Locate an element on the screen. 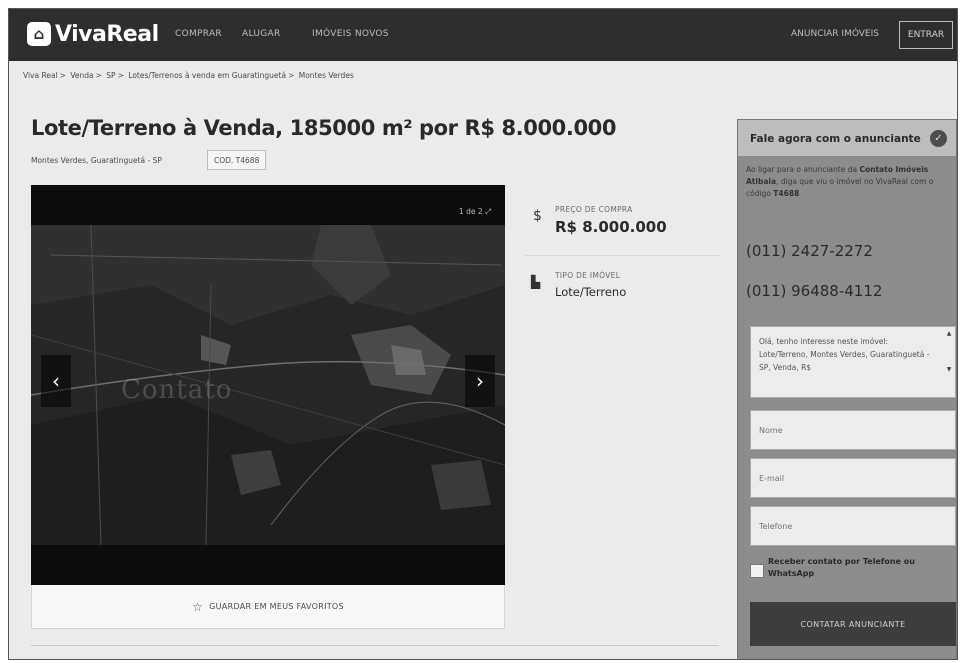 This screenshot has width=964, height=663. entrar-button: ENTRAR is located at coordinates (926, 35).